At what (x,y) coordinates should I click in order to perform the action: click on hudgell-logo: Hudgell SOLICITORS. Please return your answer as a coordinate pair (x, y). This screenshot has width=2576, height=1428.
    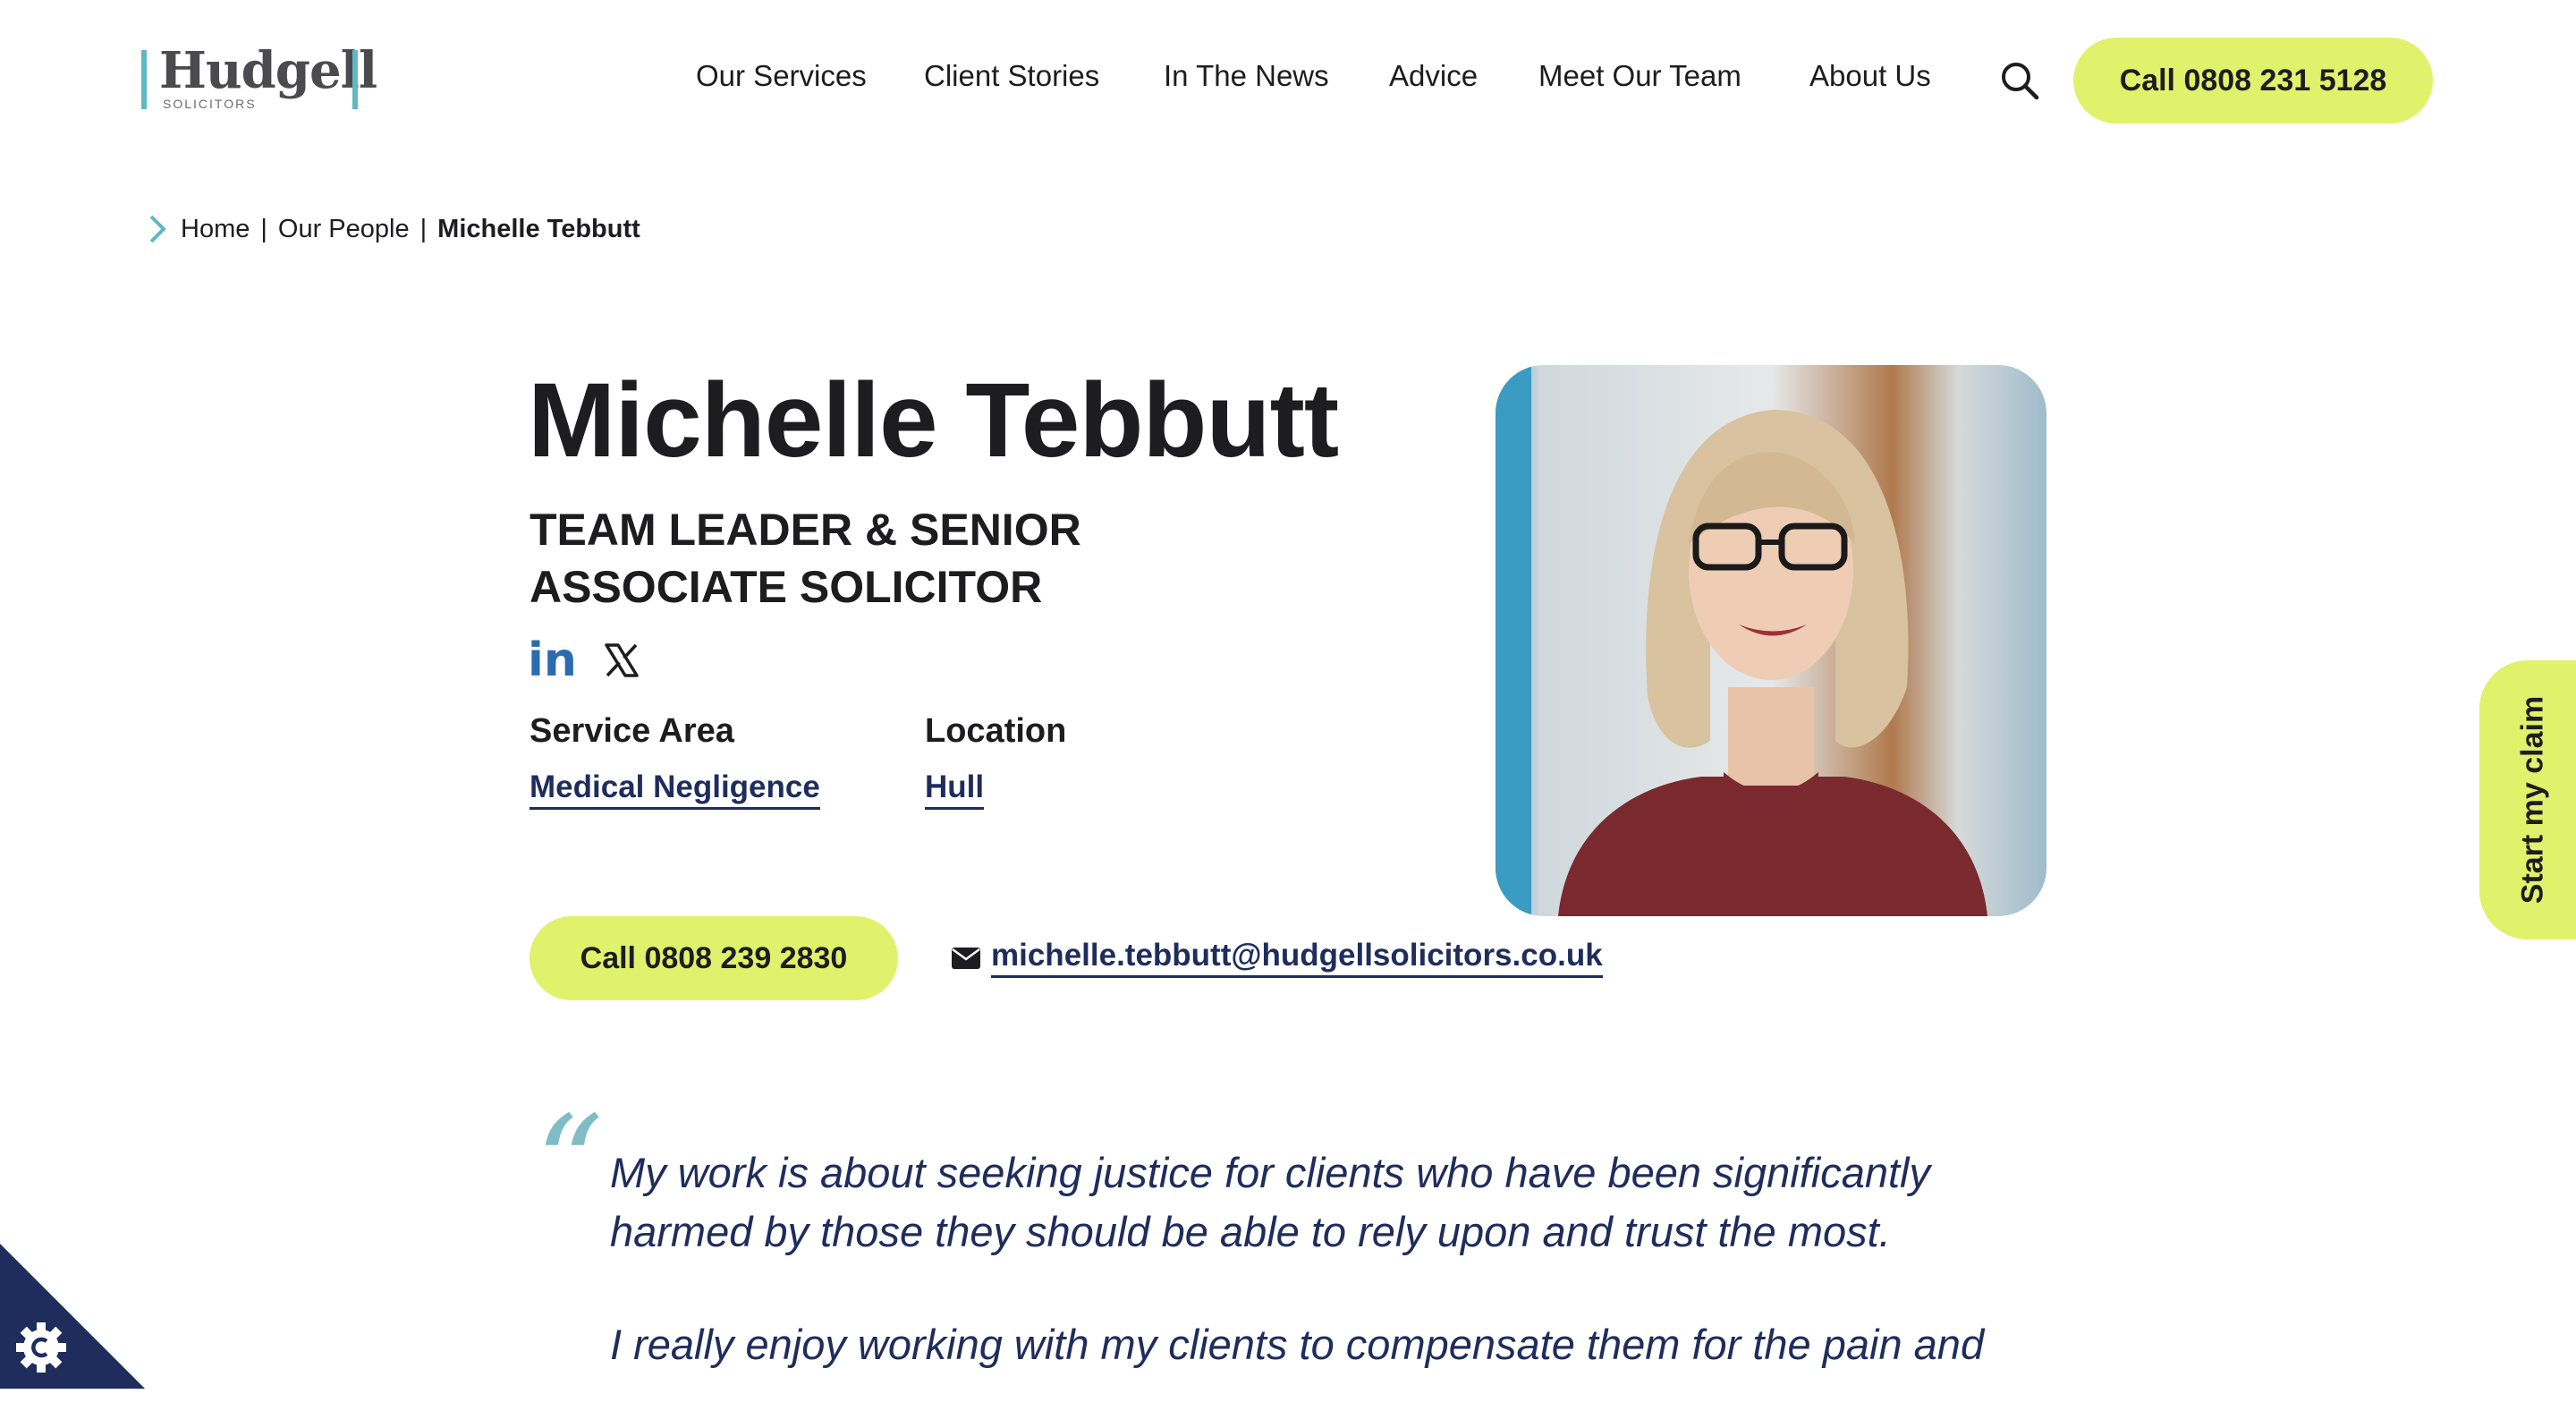
    Looking at the image, I should click on (259, 77).